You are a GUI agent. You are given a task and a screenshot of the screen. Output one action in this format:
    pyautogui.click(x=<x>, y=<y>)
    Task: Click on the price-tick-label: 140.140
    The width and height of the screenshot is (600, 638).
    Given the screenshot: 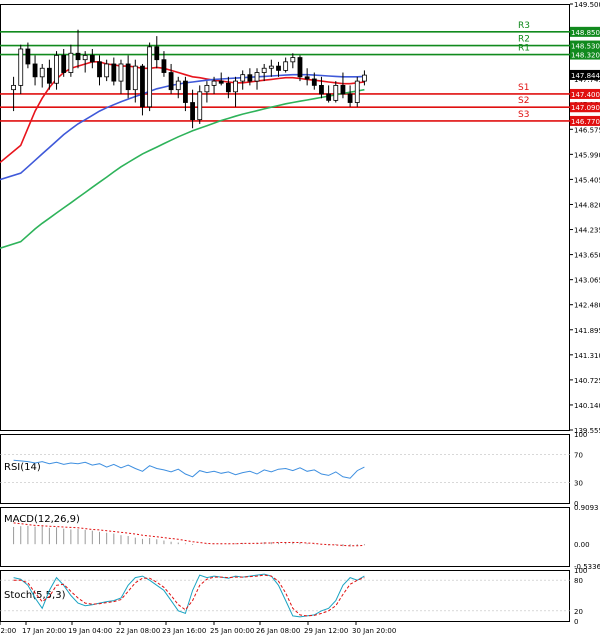 What is the action you would take?
    pyautogui.click(x=587, y=406)
    